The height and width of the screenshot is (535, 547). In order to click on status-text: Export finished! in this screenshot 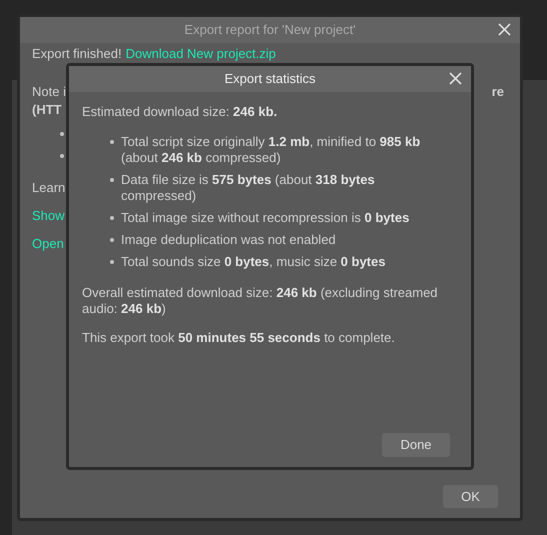, I will do `click(77, 54)`.